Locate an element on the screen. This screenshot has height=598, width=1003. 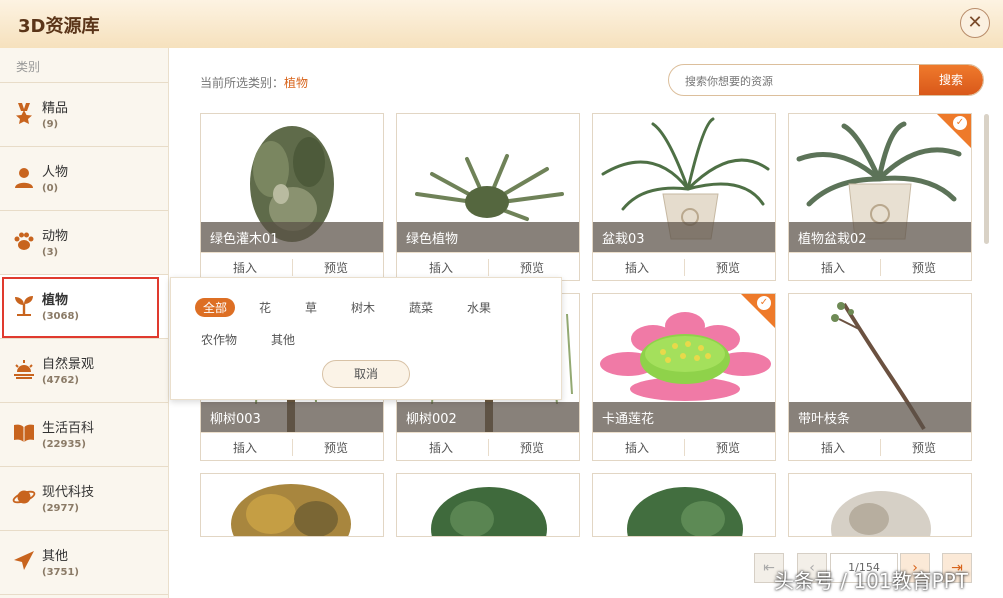
asset-label: 带叶枝条 is located at coordinates (824, 419).